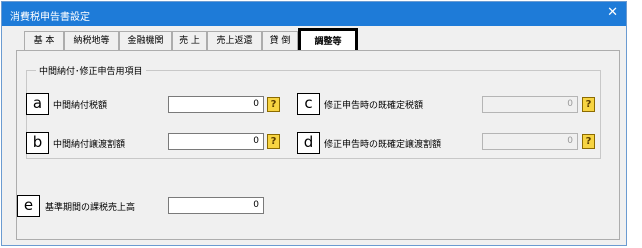  I want to click on marker-d: d, so click(308, 143).